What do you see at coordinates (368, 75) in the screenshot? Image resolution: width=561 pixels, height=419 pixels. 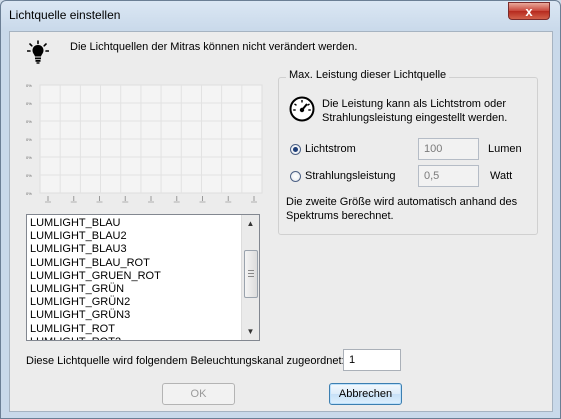 I see `power-group-legend: Max. Leistung dieser Lichtquelle` at bounding box center [368, 75].